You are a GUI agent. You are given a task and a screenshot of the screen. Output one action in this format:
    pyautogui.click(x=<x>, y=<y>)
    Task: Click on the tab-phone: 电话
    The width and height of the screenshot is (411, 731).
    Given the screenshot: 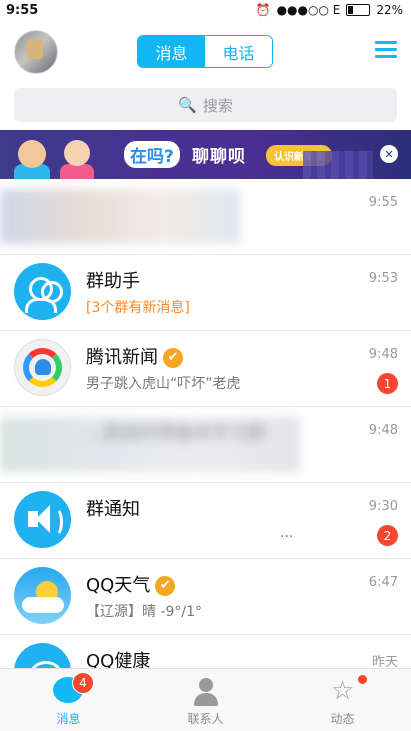 What is the action you would take?
    pyautogui.click(x=238, y=51)
    